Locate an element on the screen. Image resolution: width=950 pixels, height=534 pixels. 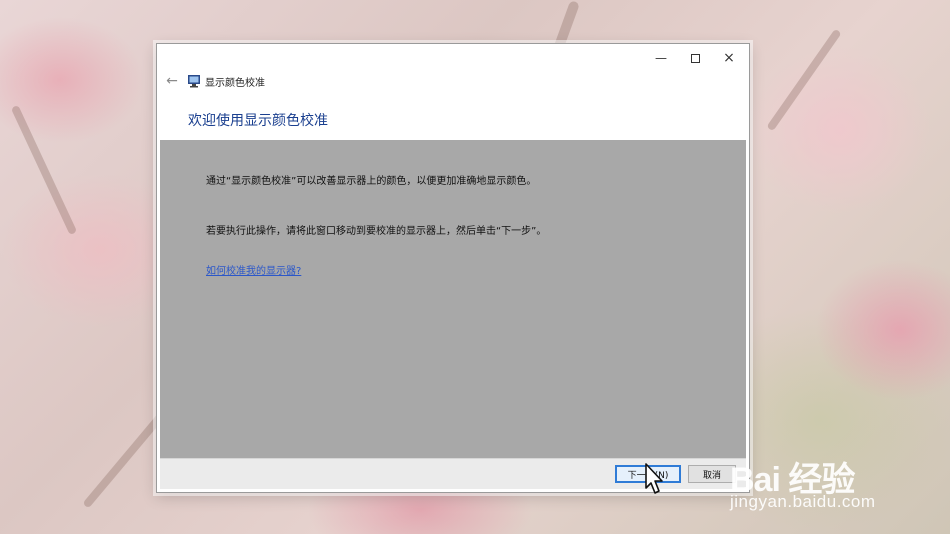
maximize-button is located at coordinates (695, 58).